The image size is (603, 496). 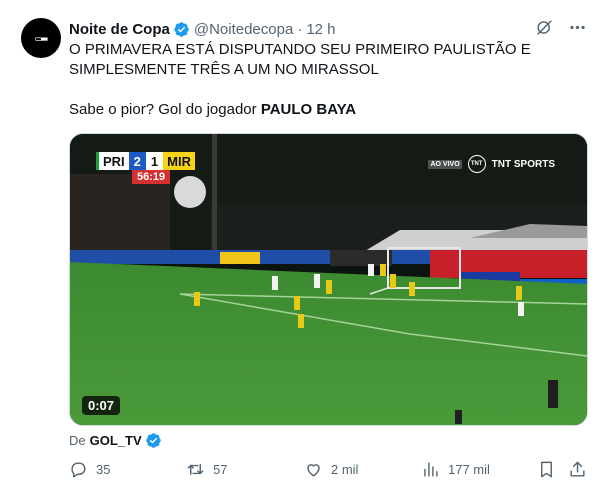 What do you see at coordinates (77, 440) in the screenshot?
I see `source-prefix: De` at bounding box center [77, 440].